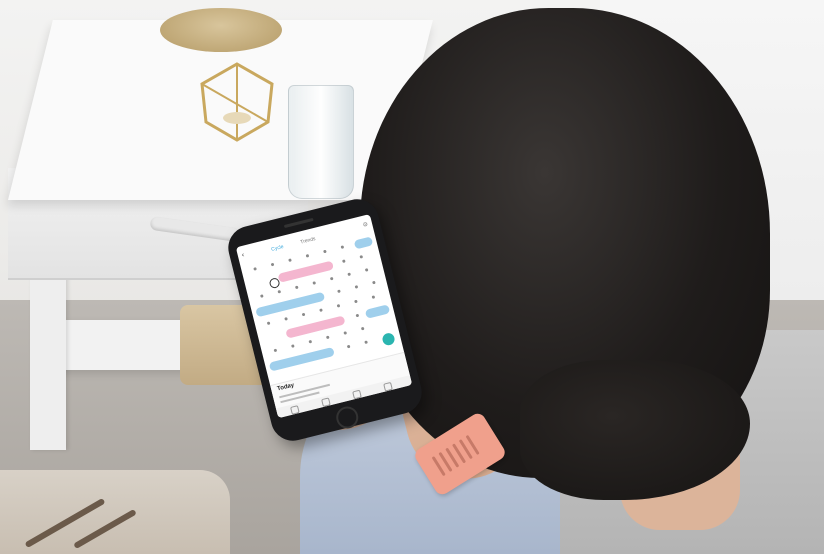 The height and width of the screenshot is (554, 824). Describe the element at coordinates (326, 402) in the screenshot. I see `calendar-tab-icon` at that location.